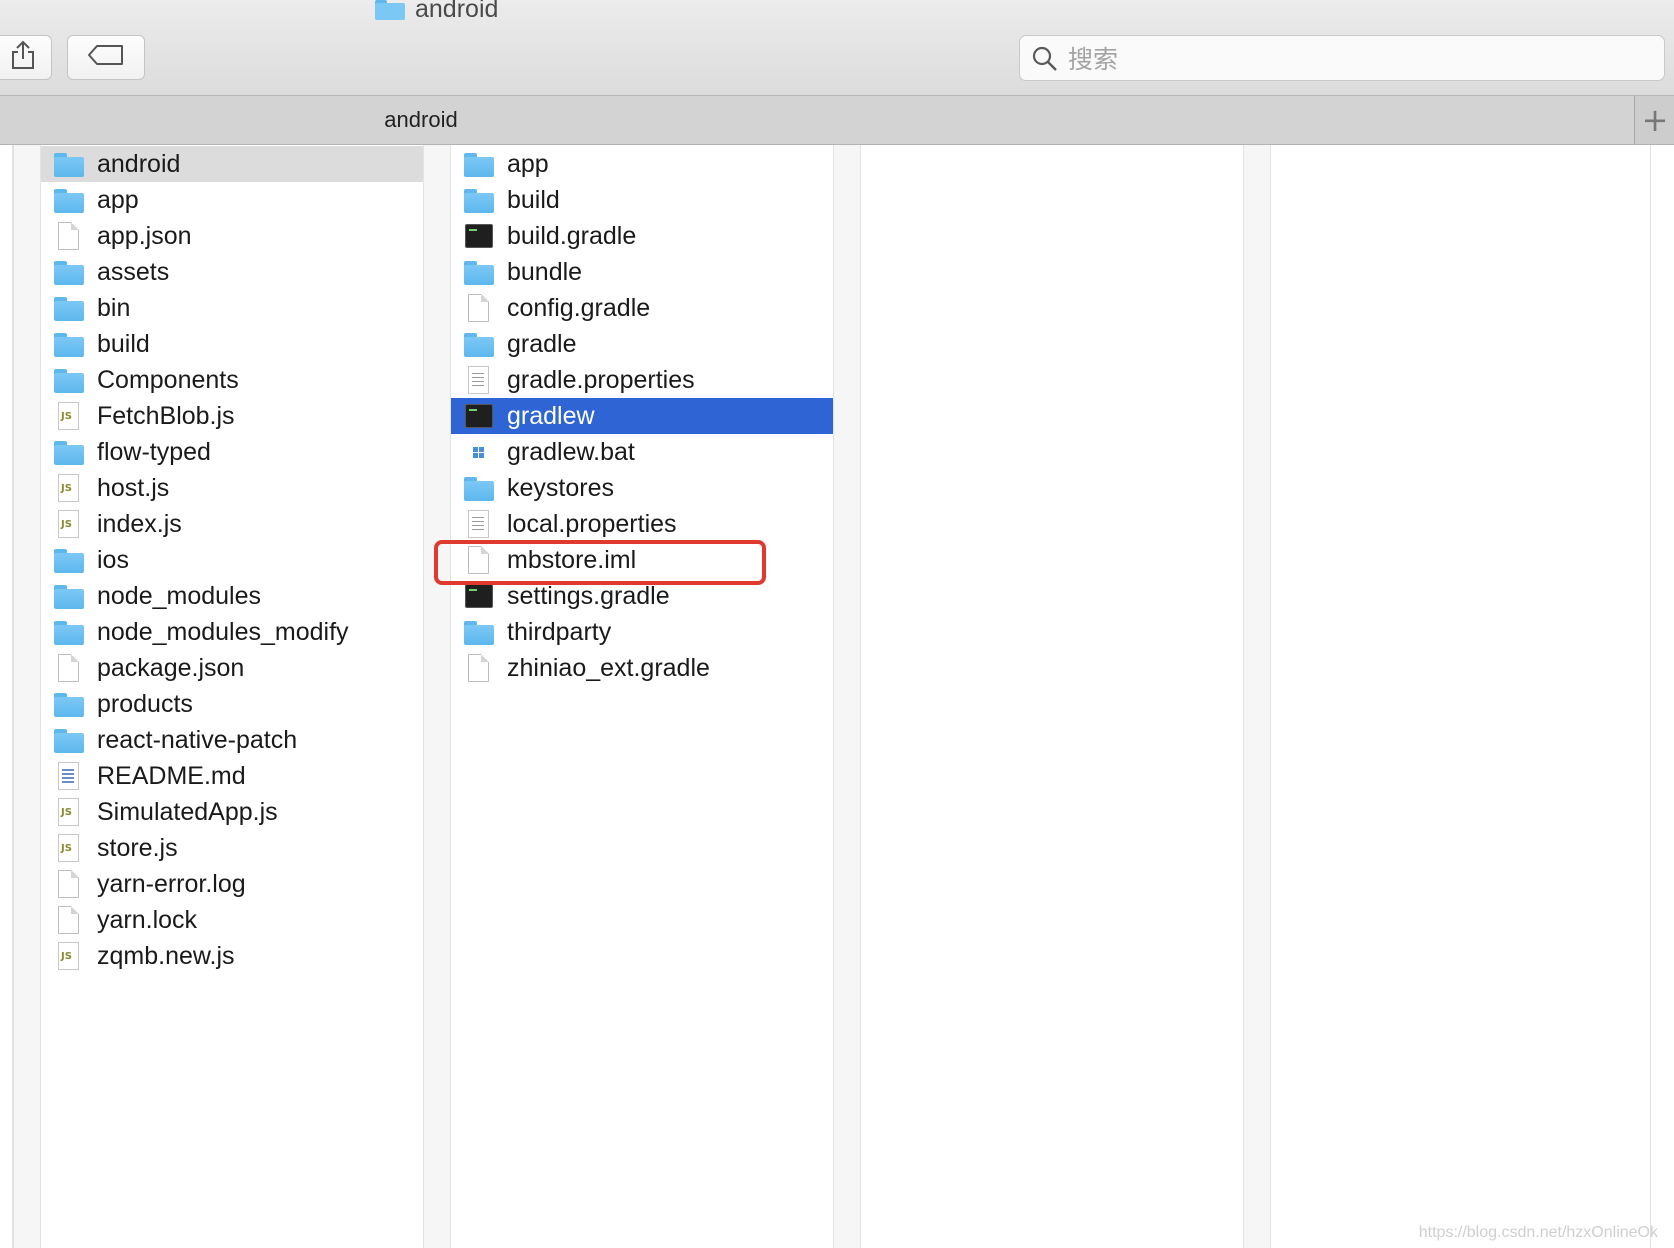  Describe the element at coordinates (479, 380) in the screenshot. I see `text-file-icon` at that location.